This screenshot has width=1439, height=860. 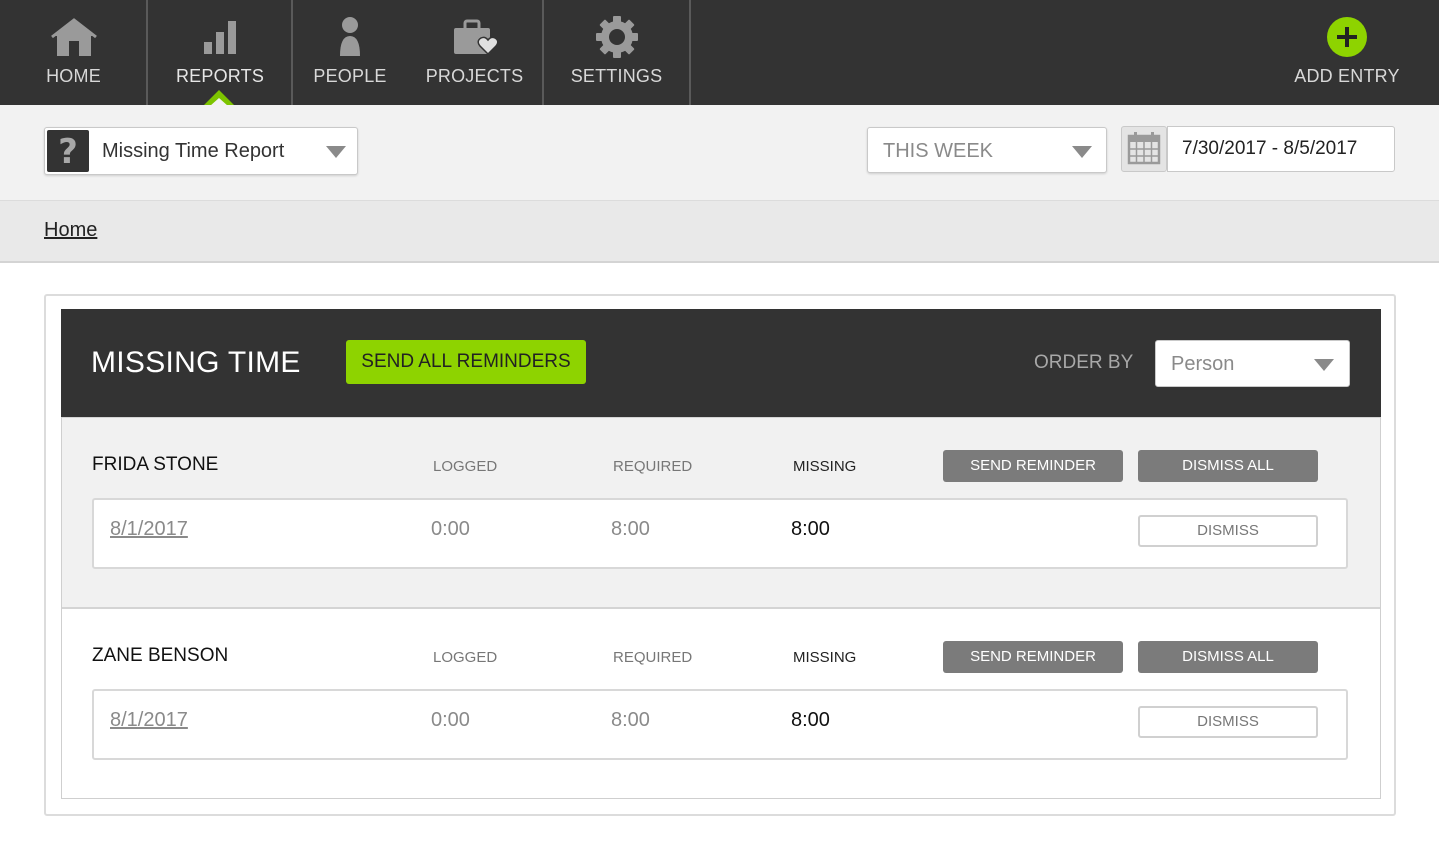 I want to click on nav-home: HOME, so click(x=73, y=52).